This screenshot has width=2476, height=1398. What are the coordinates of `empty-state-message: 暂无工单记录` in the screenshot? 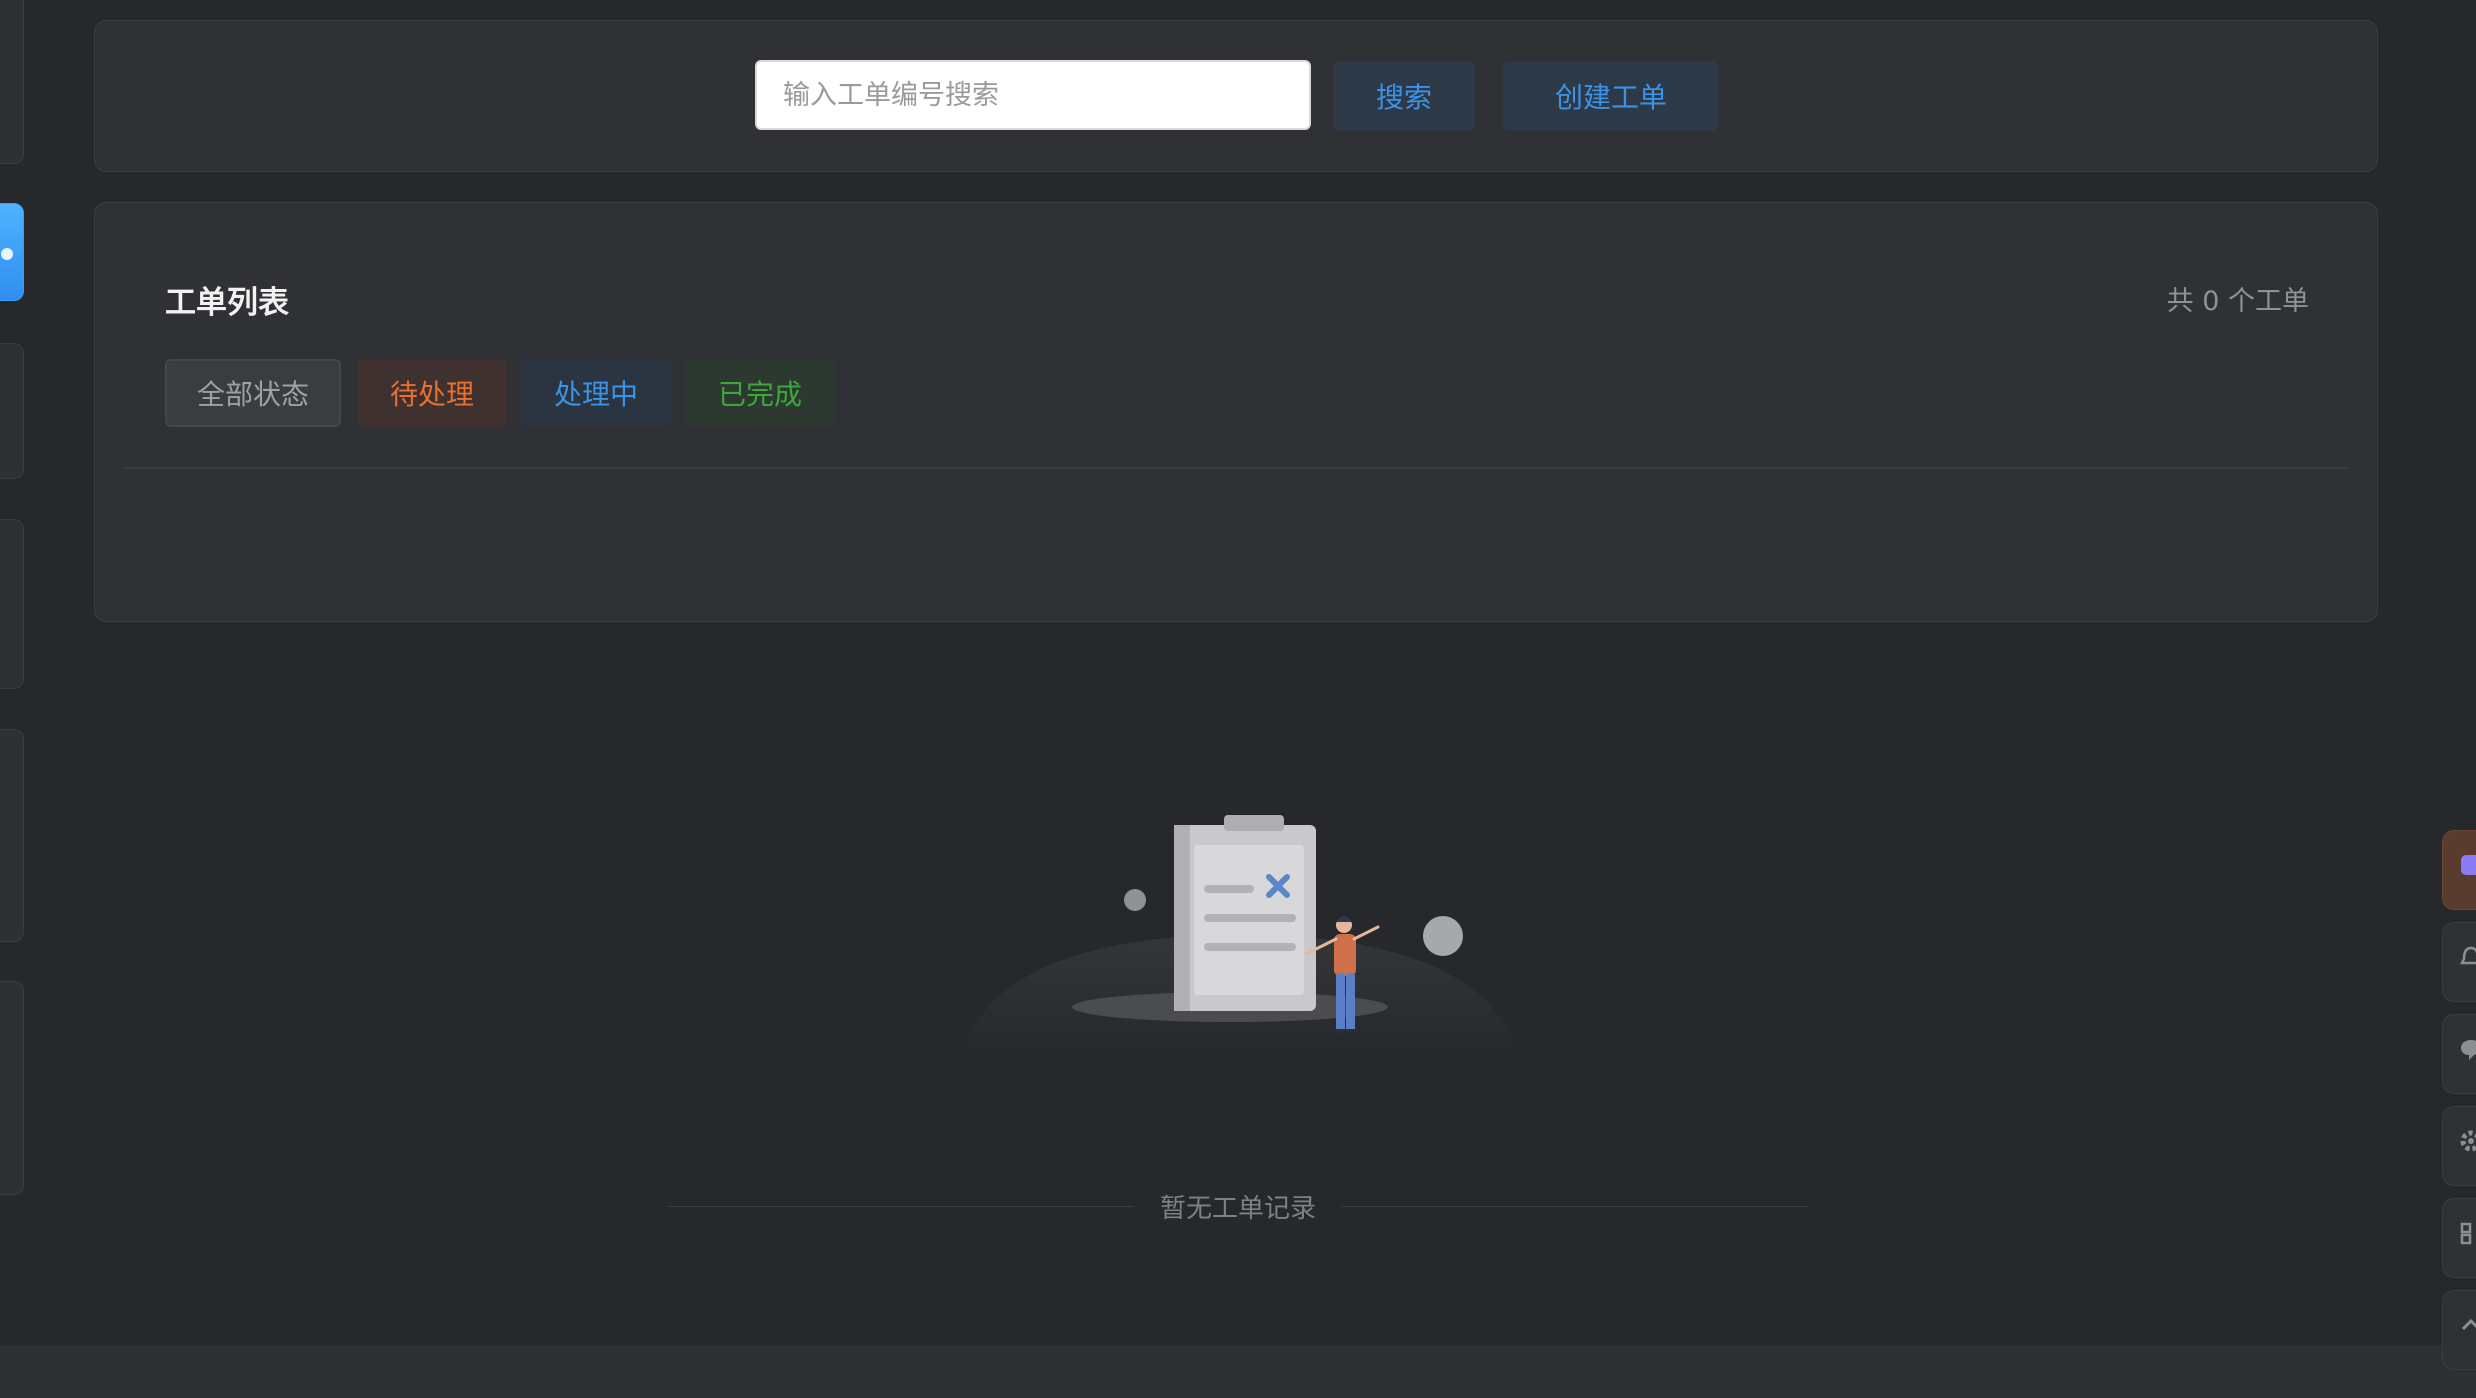 It's located at (1238, 1208).